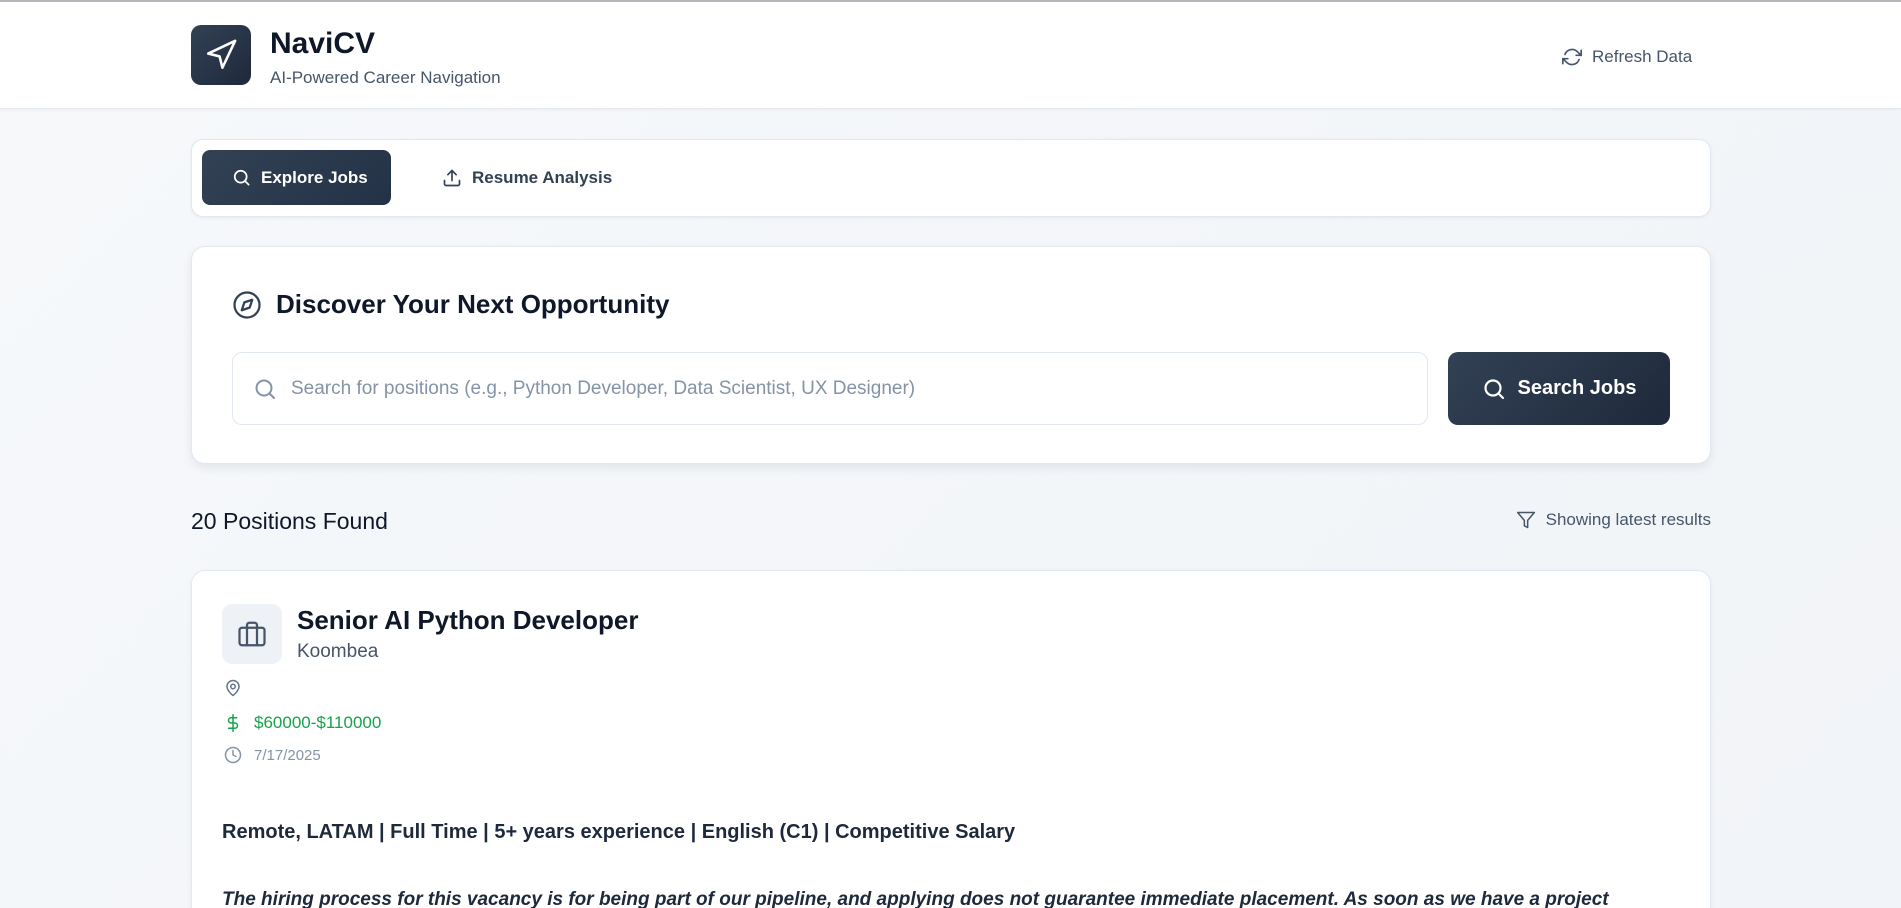 Image resolution: width=1901 pixels, height=908 pixels. I want to click on job-icon-tile, so click(252, 634).